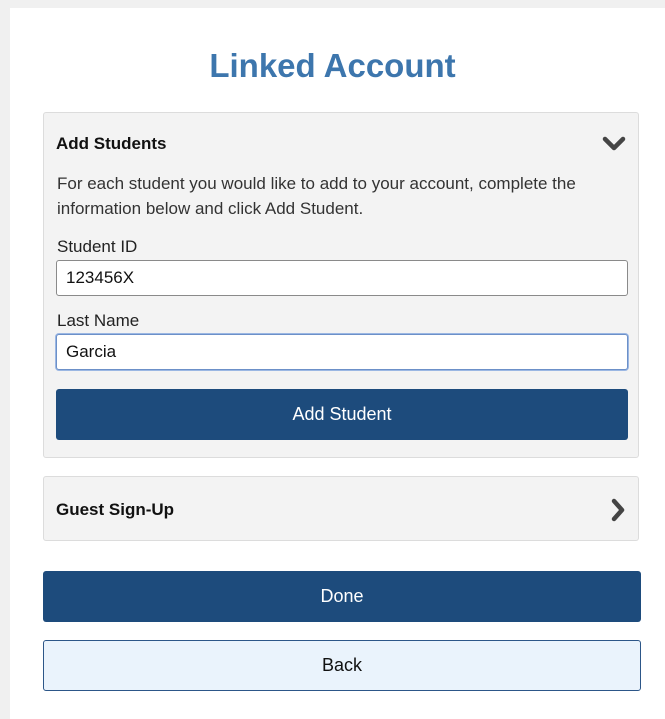 The width and height of the screenshot is (665, 719). I want to click on chevron-down-icon, so click(613, 144).